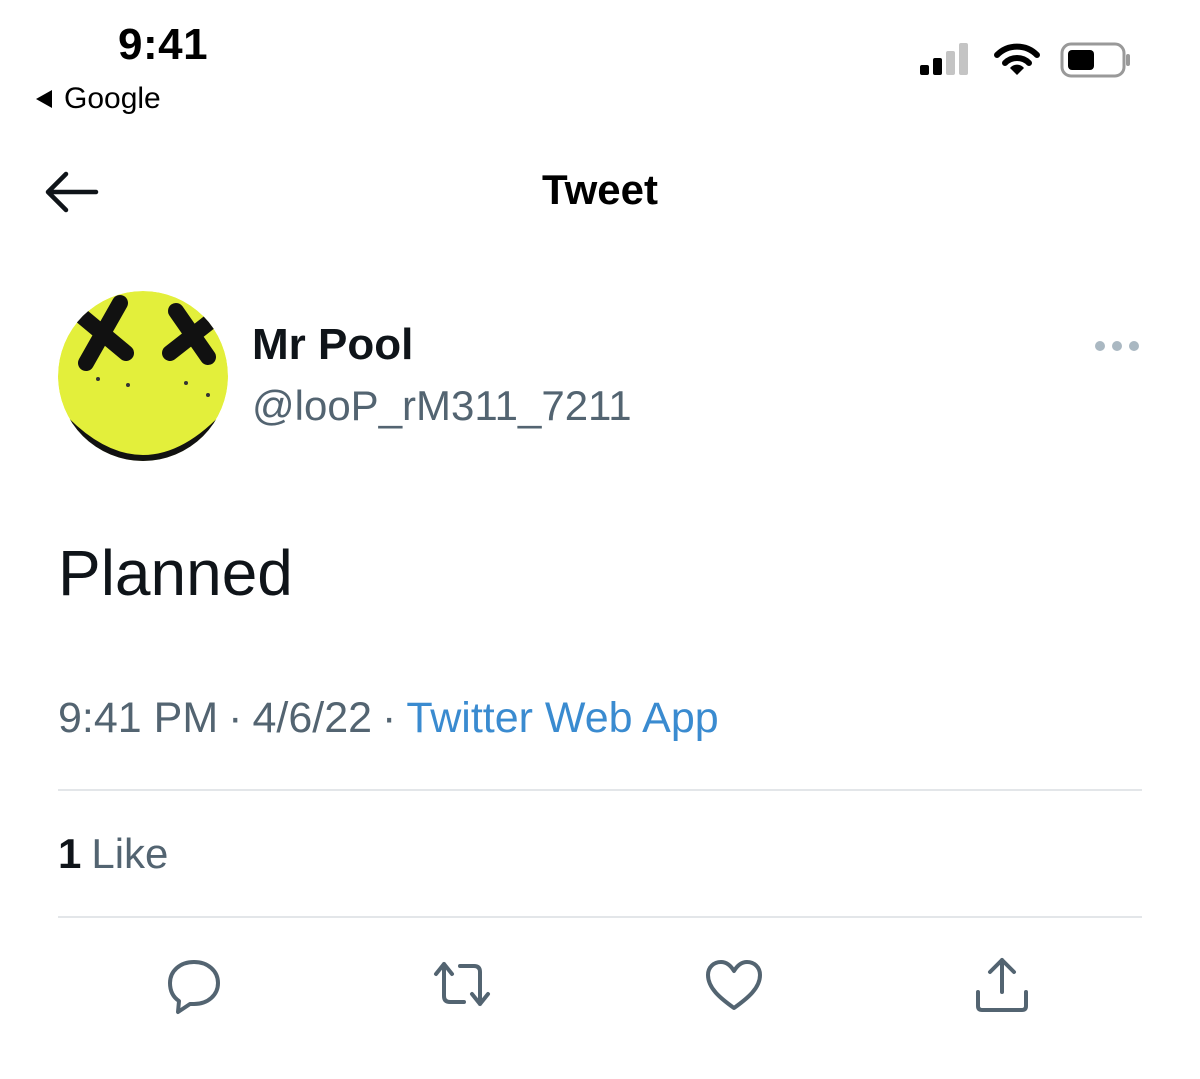  I want to click on tweet-source-link: Twitter Web App, so click(562, 718).